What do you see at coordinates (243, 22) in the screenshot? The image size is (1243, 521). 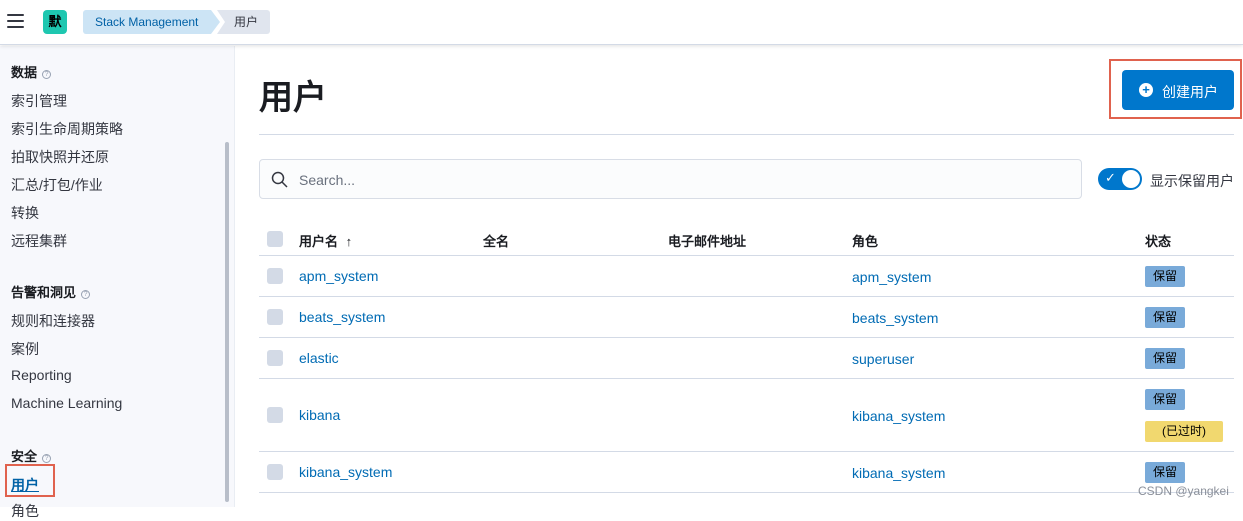 I see `breadcrumb-users: 用户` at bounding box center [243, 22].